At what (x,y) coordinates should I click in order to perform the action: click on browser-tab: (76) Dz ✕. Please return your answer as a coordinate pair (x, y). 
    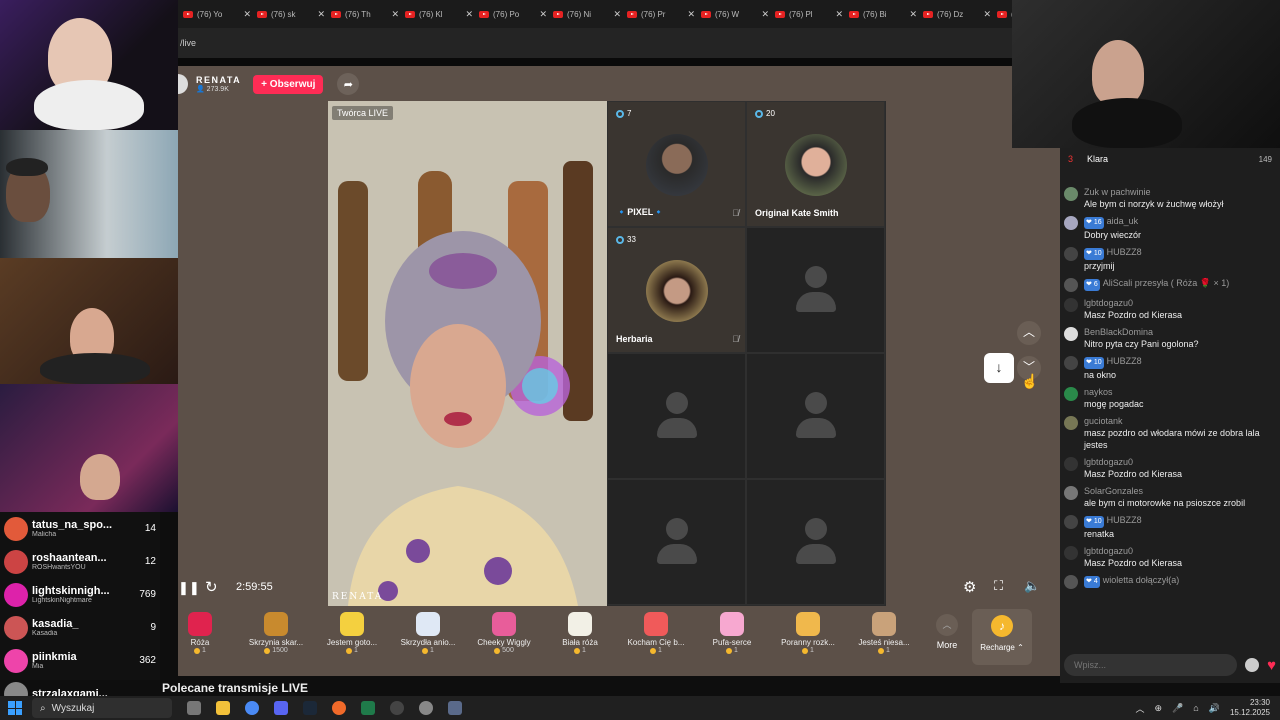
    Looking at the image, I should click on (957, 14).